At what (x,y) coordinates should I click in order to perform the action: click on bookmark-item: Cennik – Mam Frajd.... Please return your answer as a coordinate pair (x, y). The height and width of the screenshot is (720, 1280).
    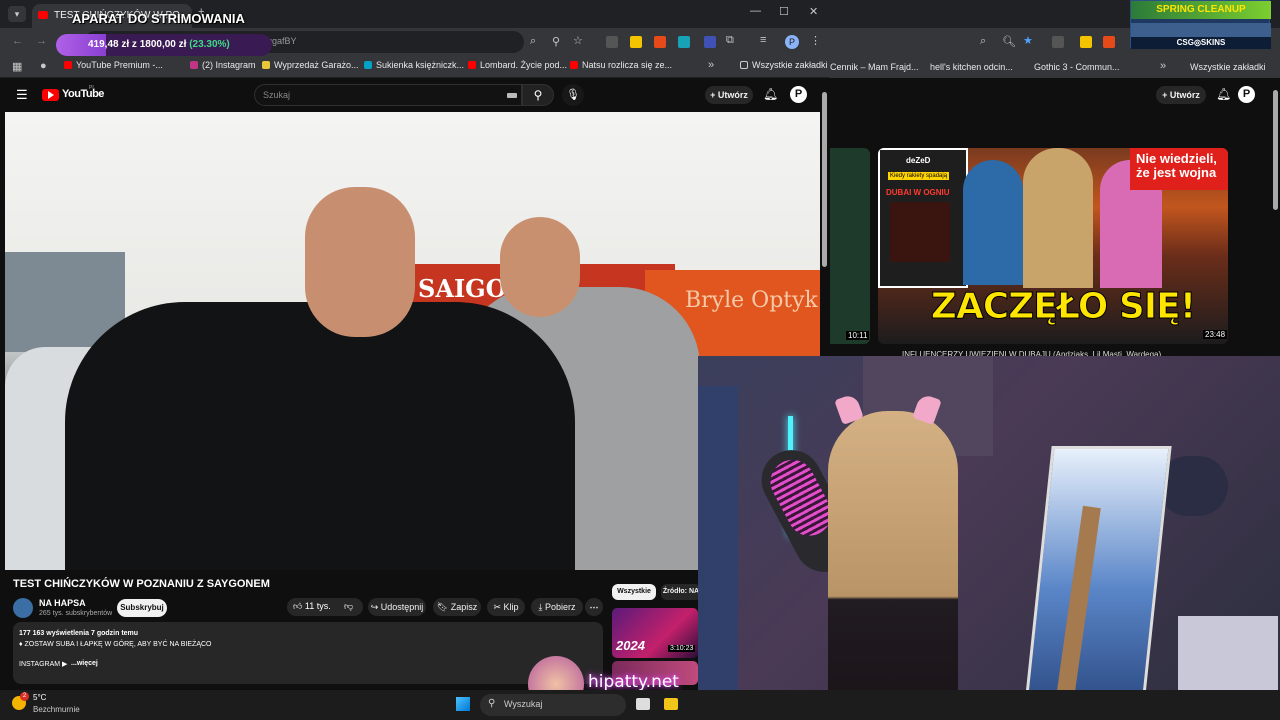
    Looking at the image, I should click on (874, 67).